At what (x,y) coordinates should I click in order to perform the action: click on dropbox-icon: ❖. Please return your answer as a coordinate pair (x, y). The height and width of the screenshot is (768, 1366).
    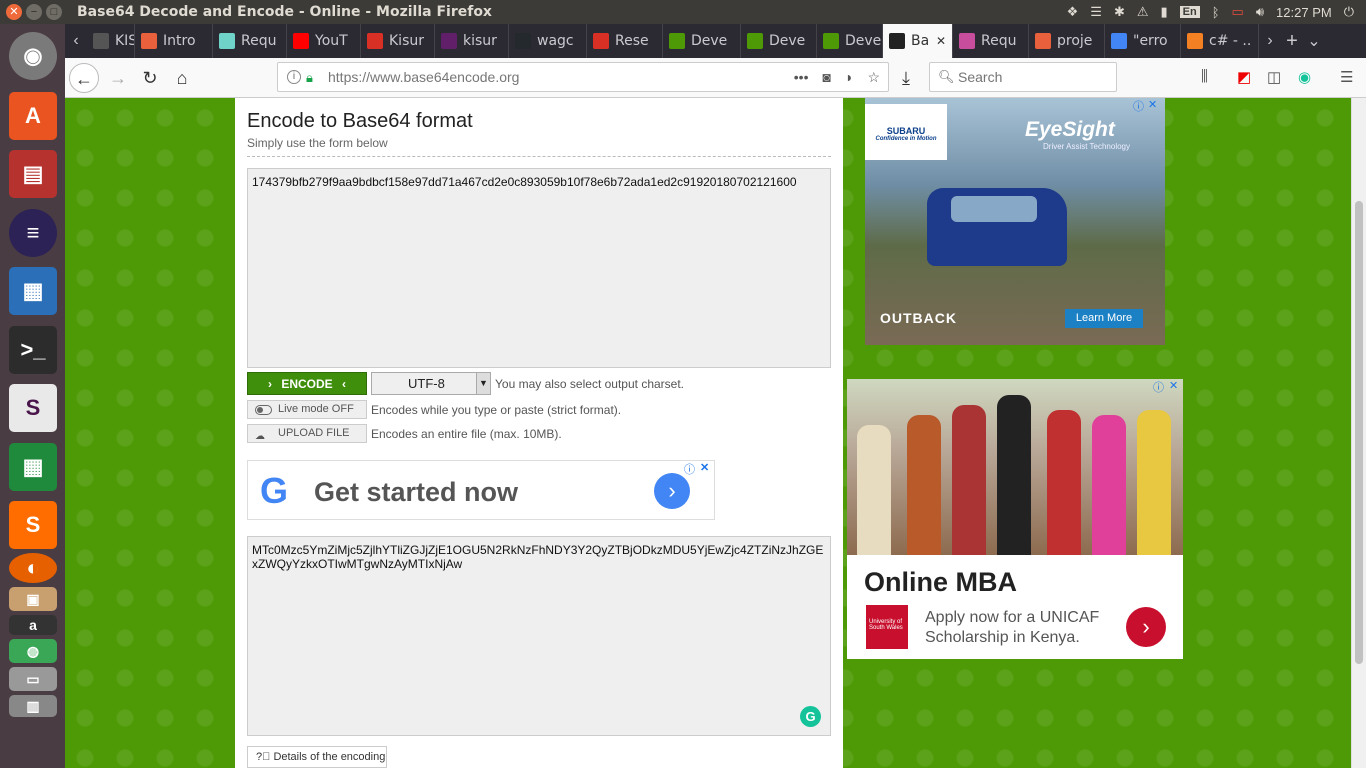
    Looking at the image, I should click on (1073, 12).